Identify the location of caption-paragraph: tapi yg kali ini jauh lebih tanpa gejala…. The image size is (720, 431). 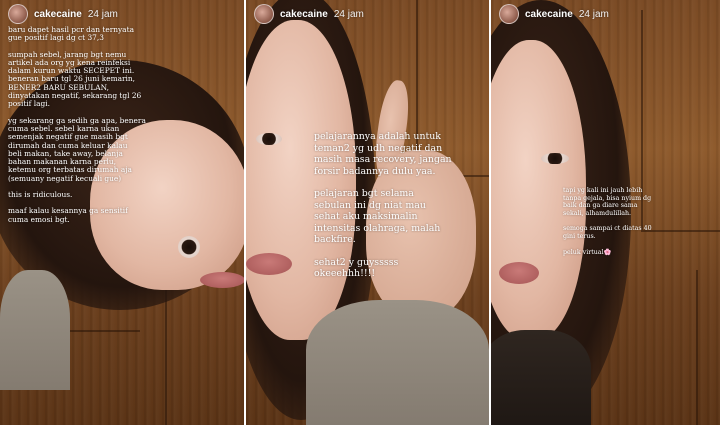
(607, 202).